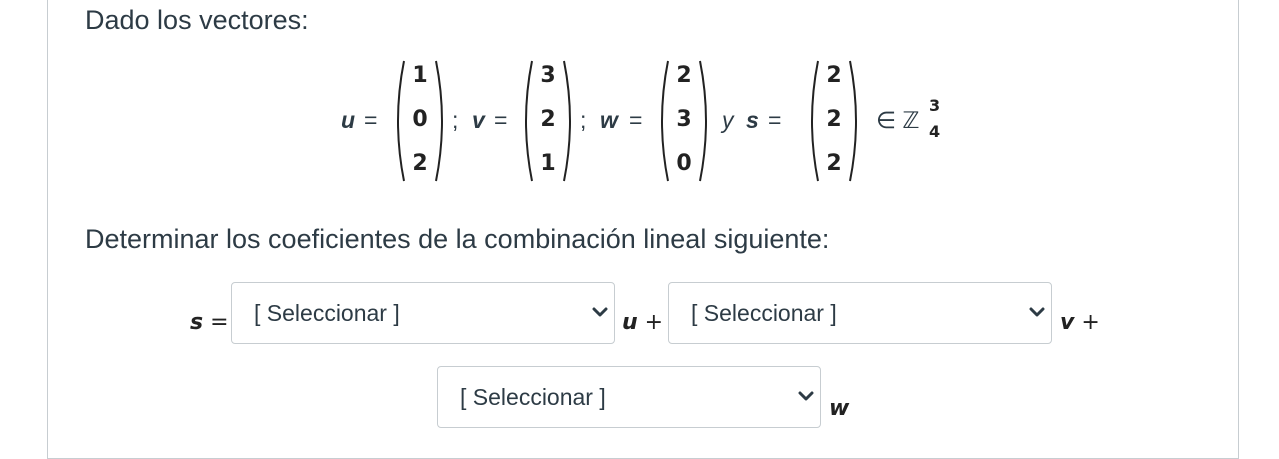 This screenshot has width=1279, height=459. I want to click on vector-v: 3 2 1, so click(548, 121).